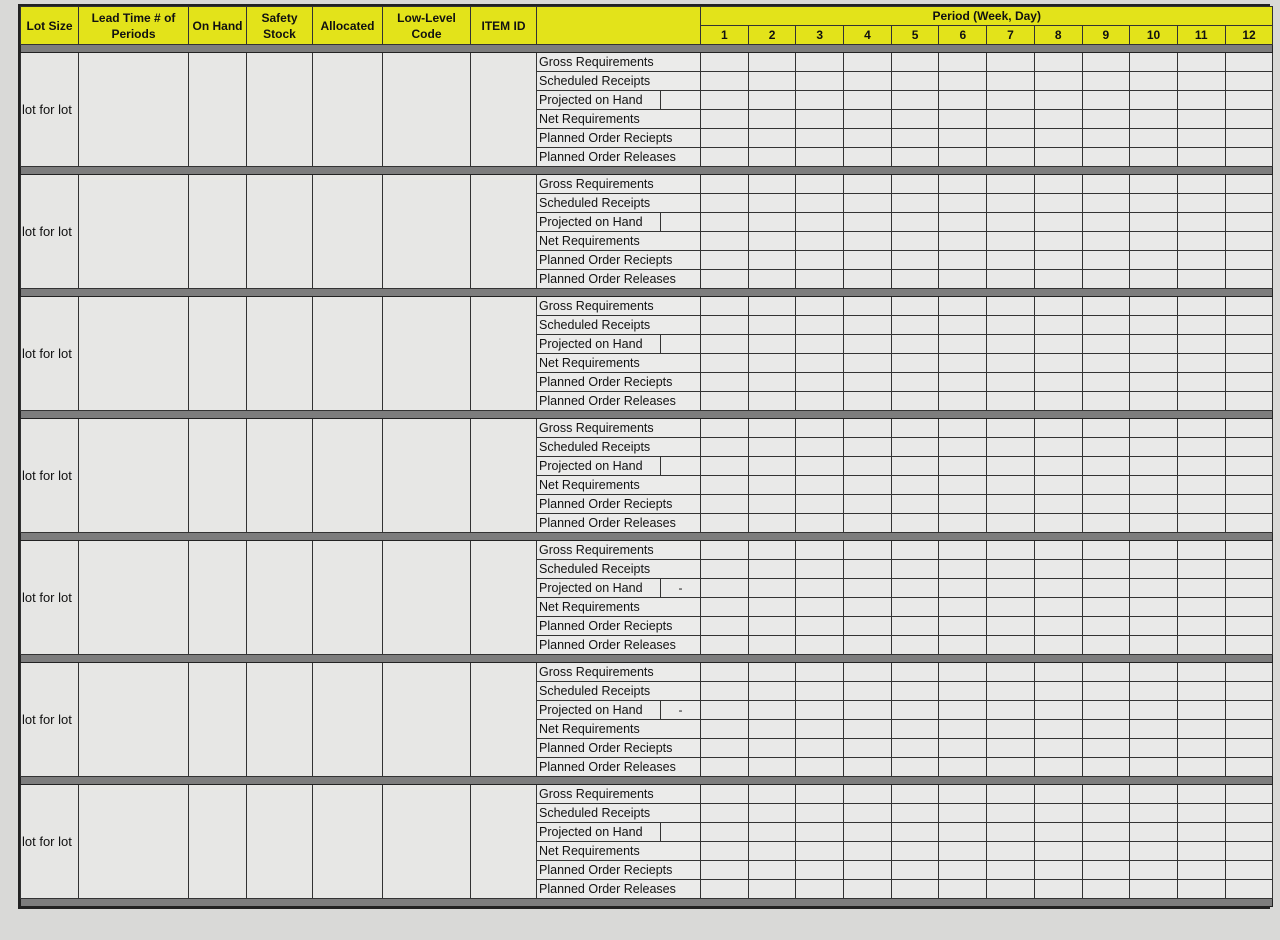  I want to click on block-5-on-hand-cell, so click(217, 597).